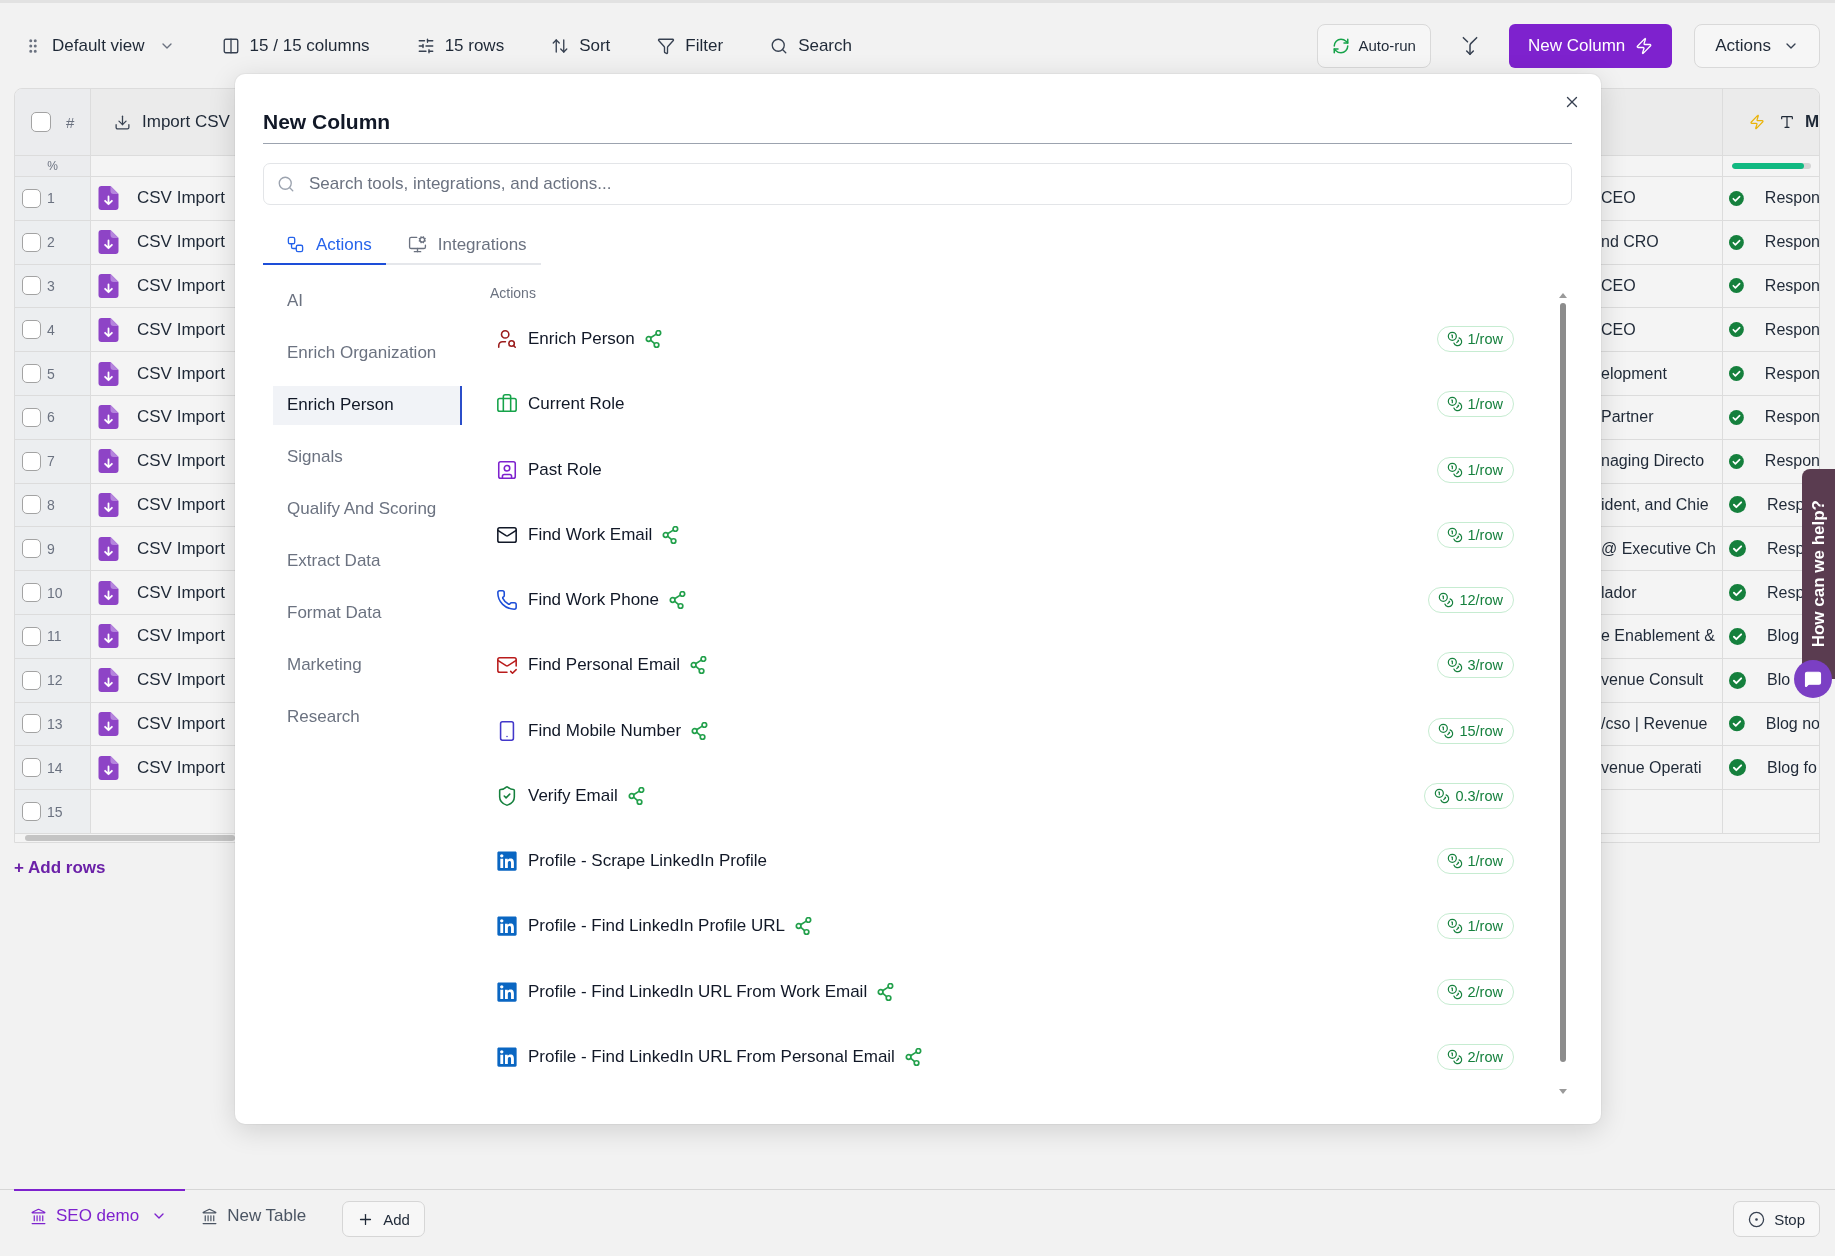 Image resolution: width=1835 pixels, height=1256 pixels. Describe the element at coordinates (367, 561) in the screenshot. I see `category-item: Extract Data` at that location.